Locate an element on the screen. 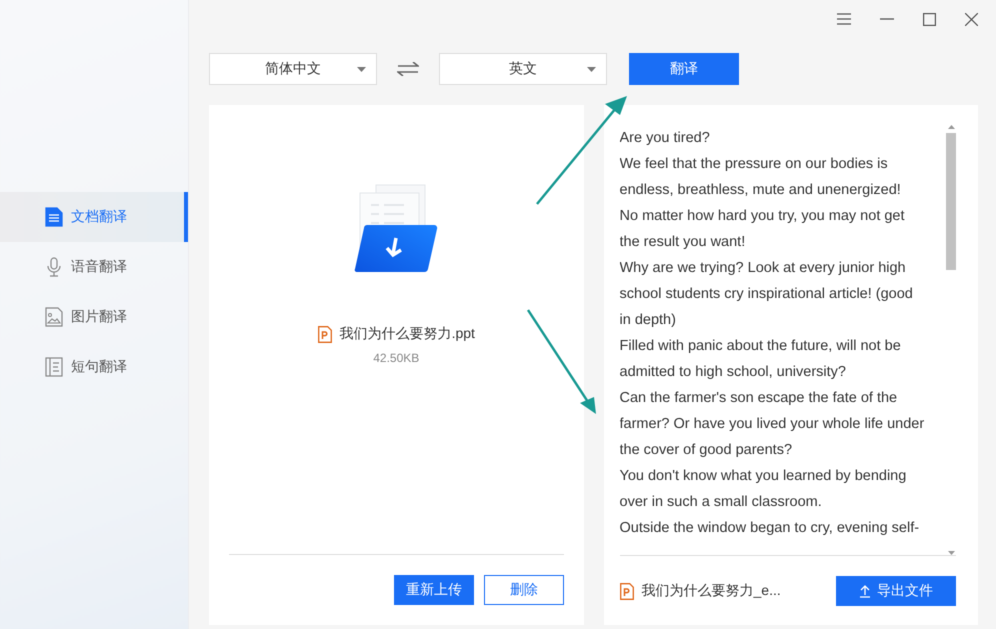  menu-icon is located at coordinates (844, 19).